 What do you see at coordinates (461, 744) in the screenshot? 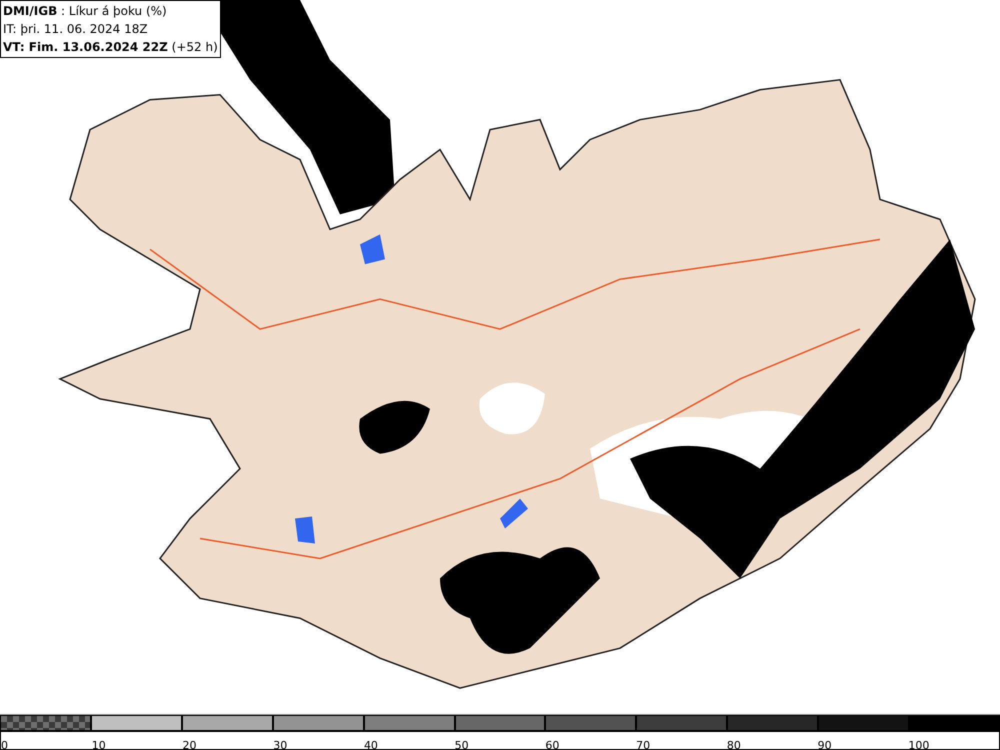
I see `legend-label: 50` at bounding box center [461, 744].